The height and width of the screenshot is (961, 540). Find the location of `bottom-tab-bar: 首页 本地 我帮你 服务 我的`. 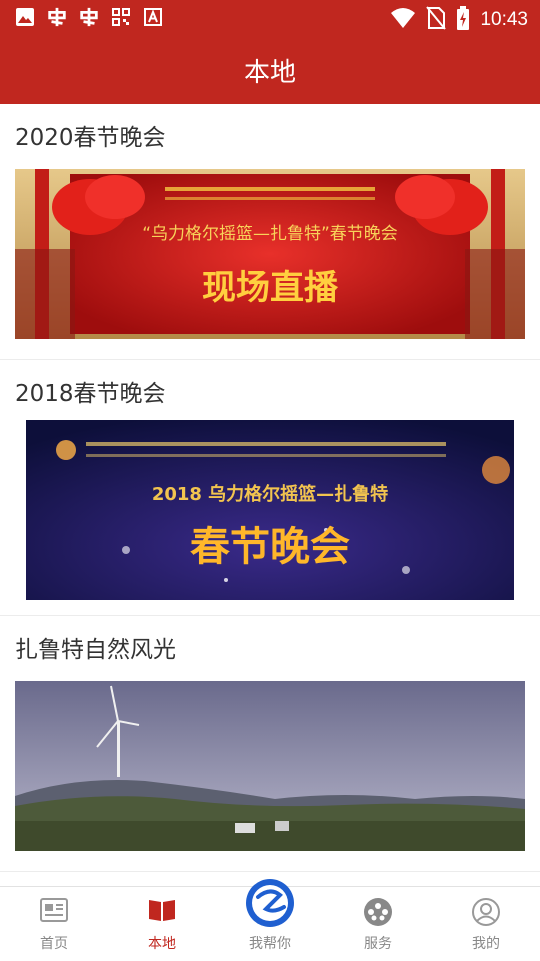

bottom-tab-bar: 首页 本地 我帮你 服务 我的 is located at coordinates (270, 920).